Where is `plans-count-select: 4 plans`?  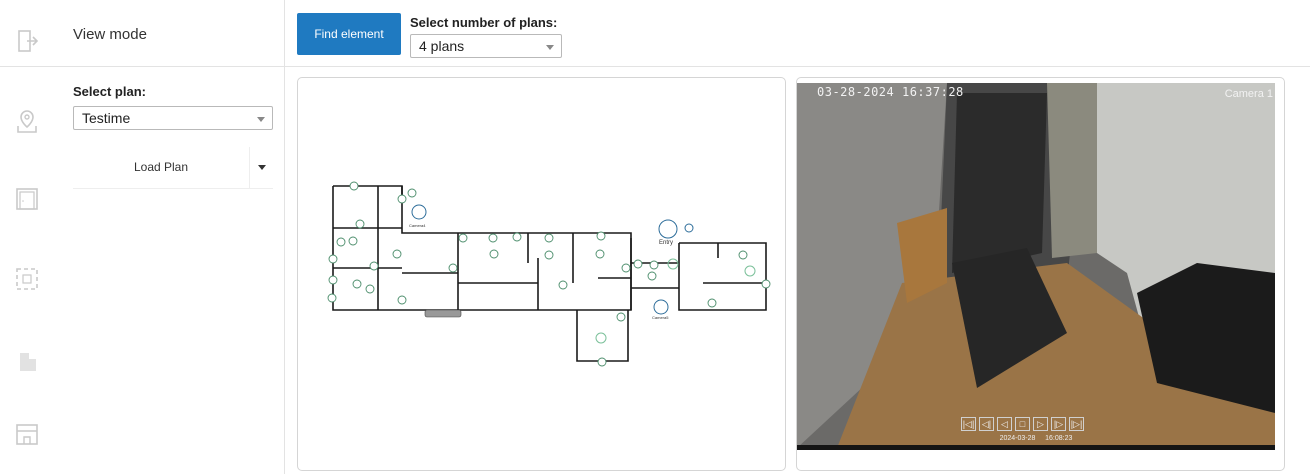
plans-count-select: 4 plans is located at coordinates (486, 46).